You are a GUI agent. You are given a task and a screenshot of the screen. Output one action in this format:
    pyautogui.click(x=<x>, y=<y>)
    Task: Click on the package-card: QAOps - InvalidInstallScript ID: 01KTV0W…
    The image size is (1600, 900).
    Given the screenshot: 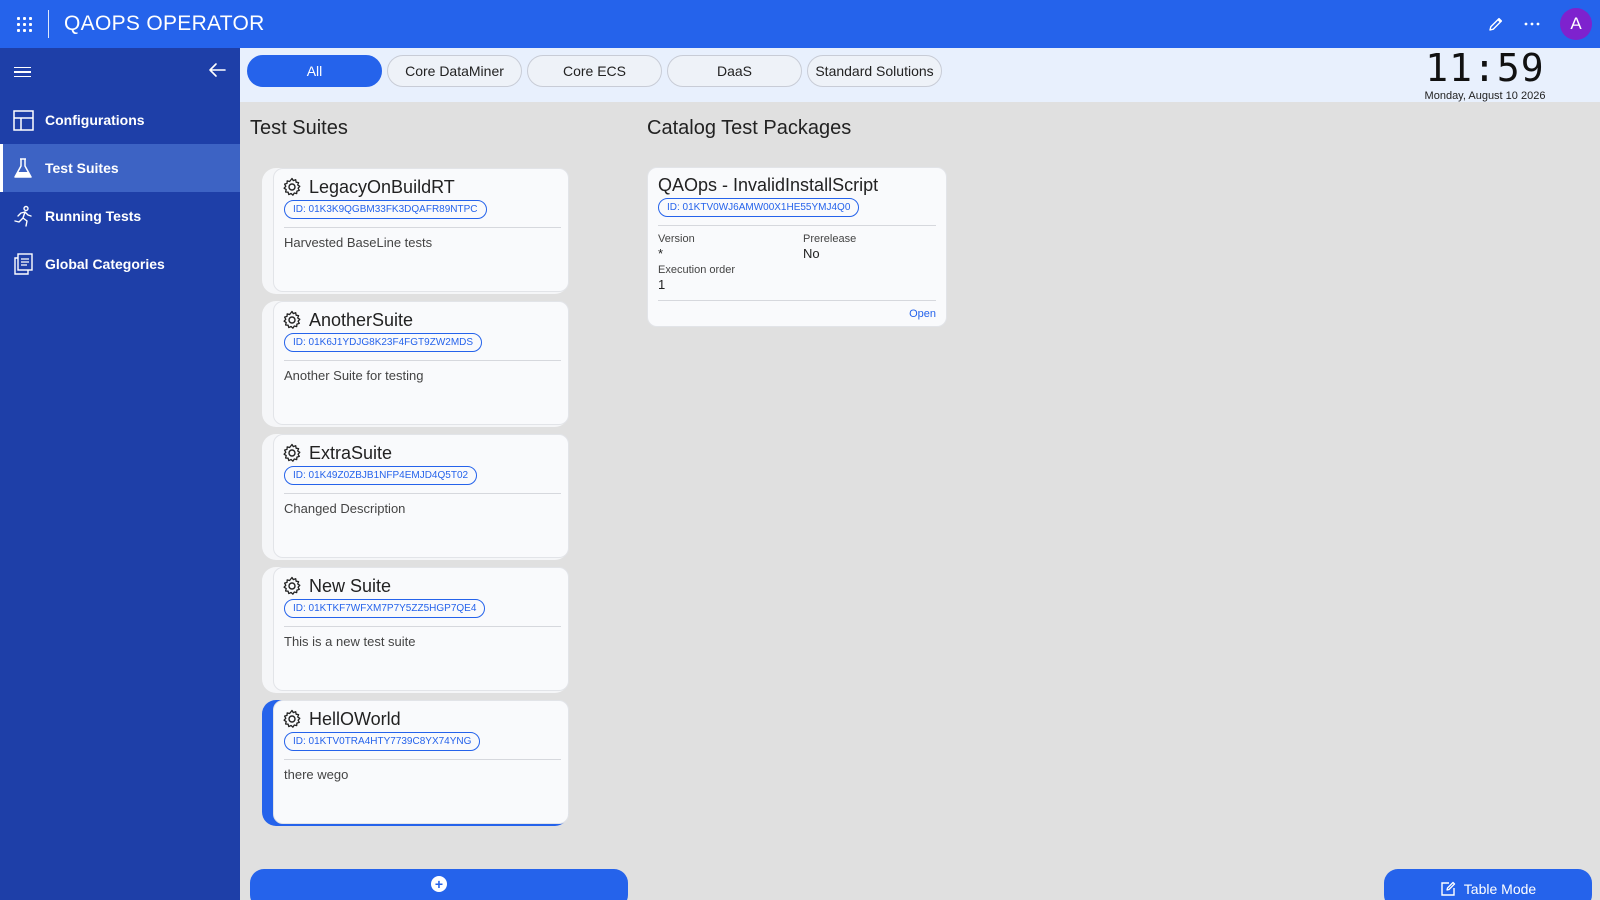 What is the action you would take?
    pyautogui.click(x=797, y=247)
    